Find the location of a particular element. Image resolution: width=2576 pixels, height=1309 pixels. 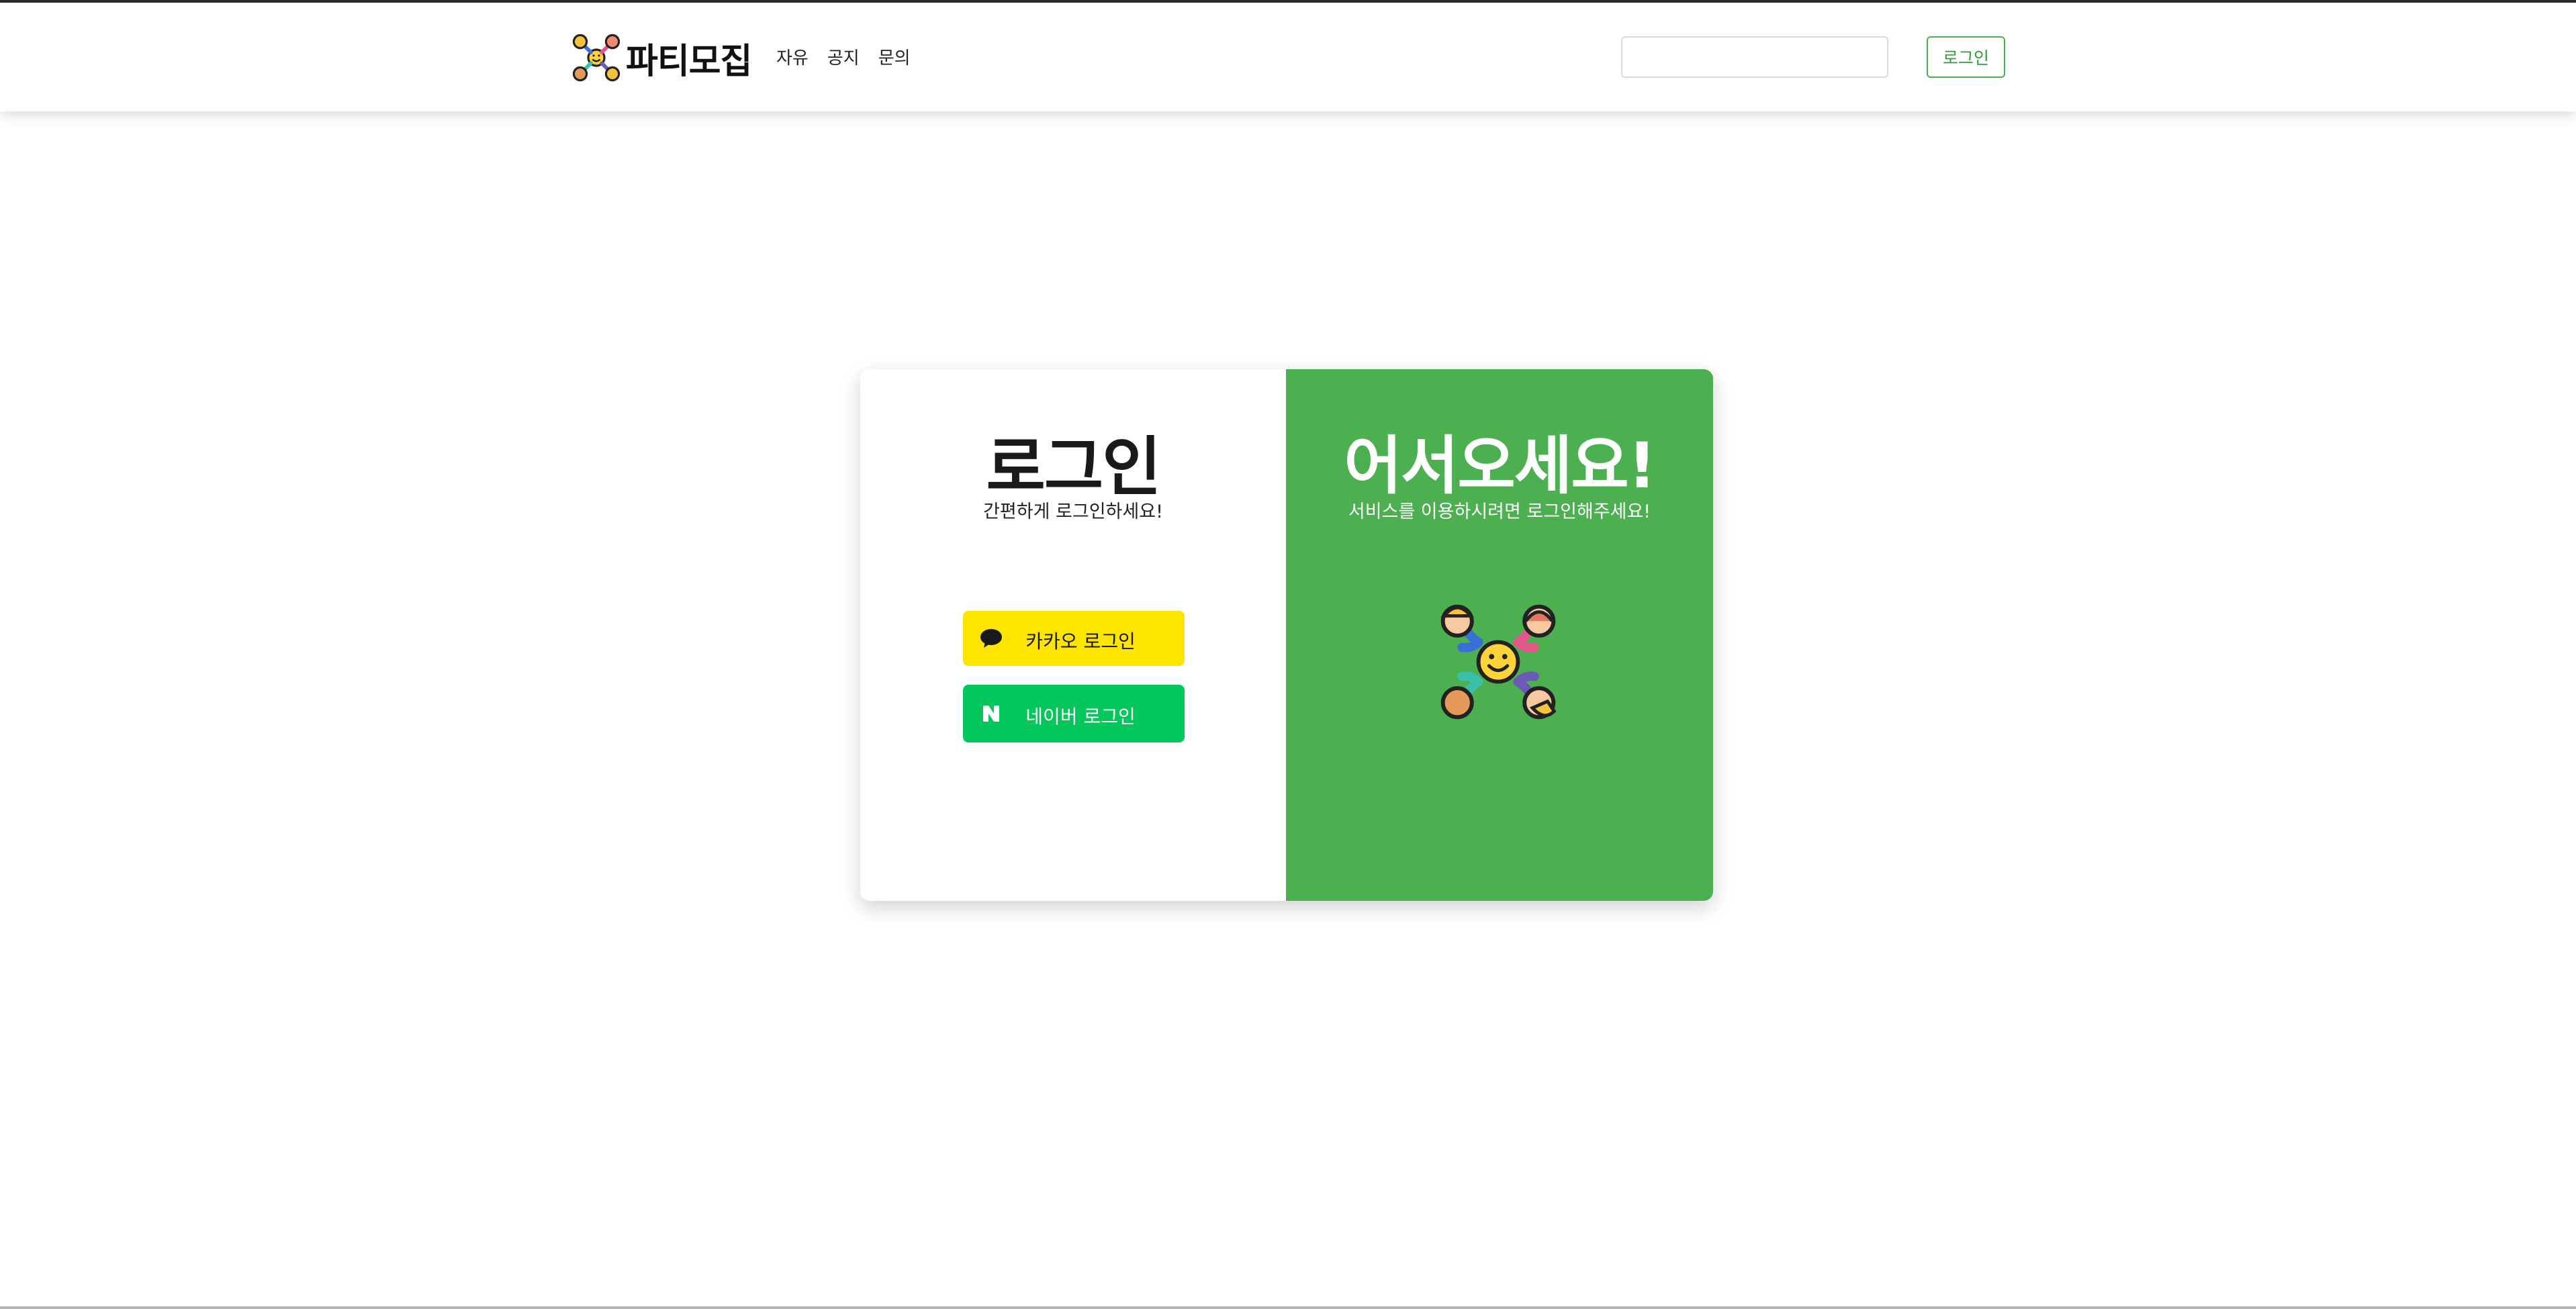

nav-links: 자유 공지 문의 is located at coordinates (843, 56).